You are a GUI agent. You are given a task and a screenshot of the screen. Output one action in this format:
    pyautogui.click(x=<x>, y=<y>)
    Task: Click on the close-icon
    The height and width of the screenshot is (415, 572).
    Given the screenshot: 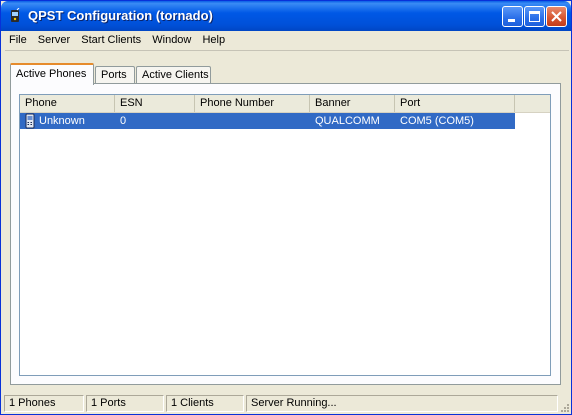 What is the action you would take?
    pyautogui.click(x=556, y=16)
    